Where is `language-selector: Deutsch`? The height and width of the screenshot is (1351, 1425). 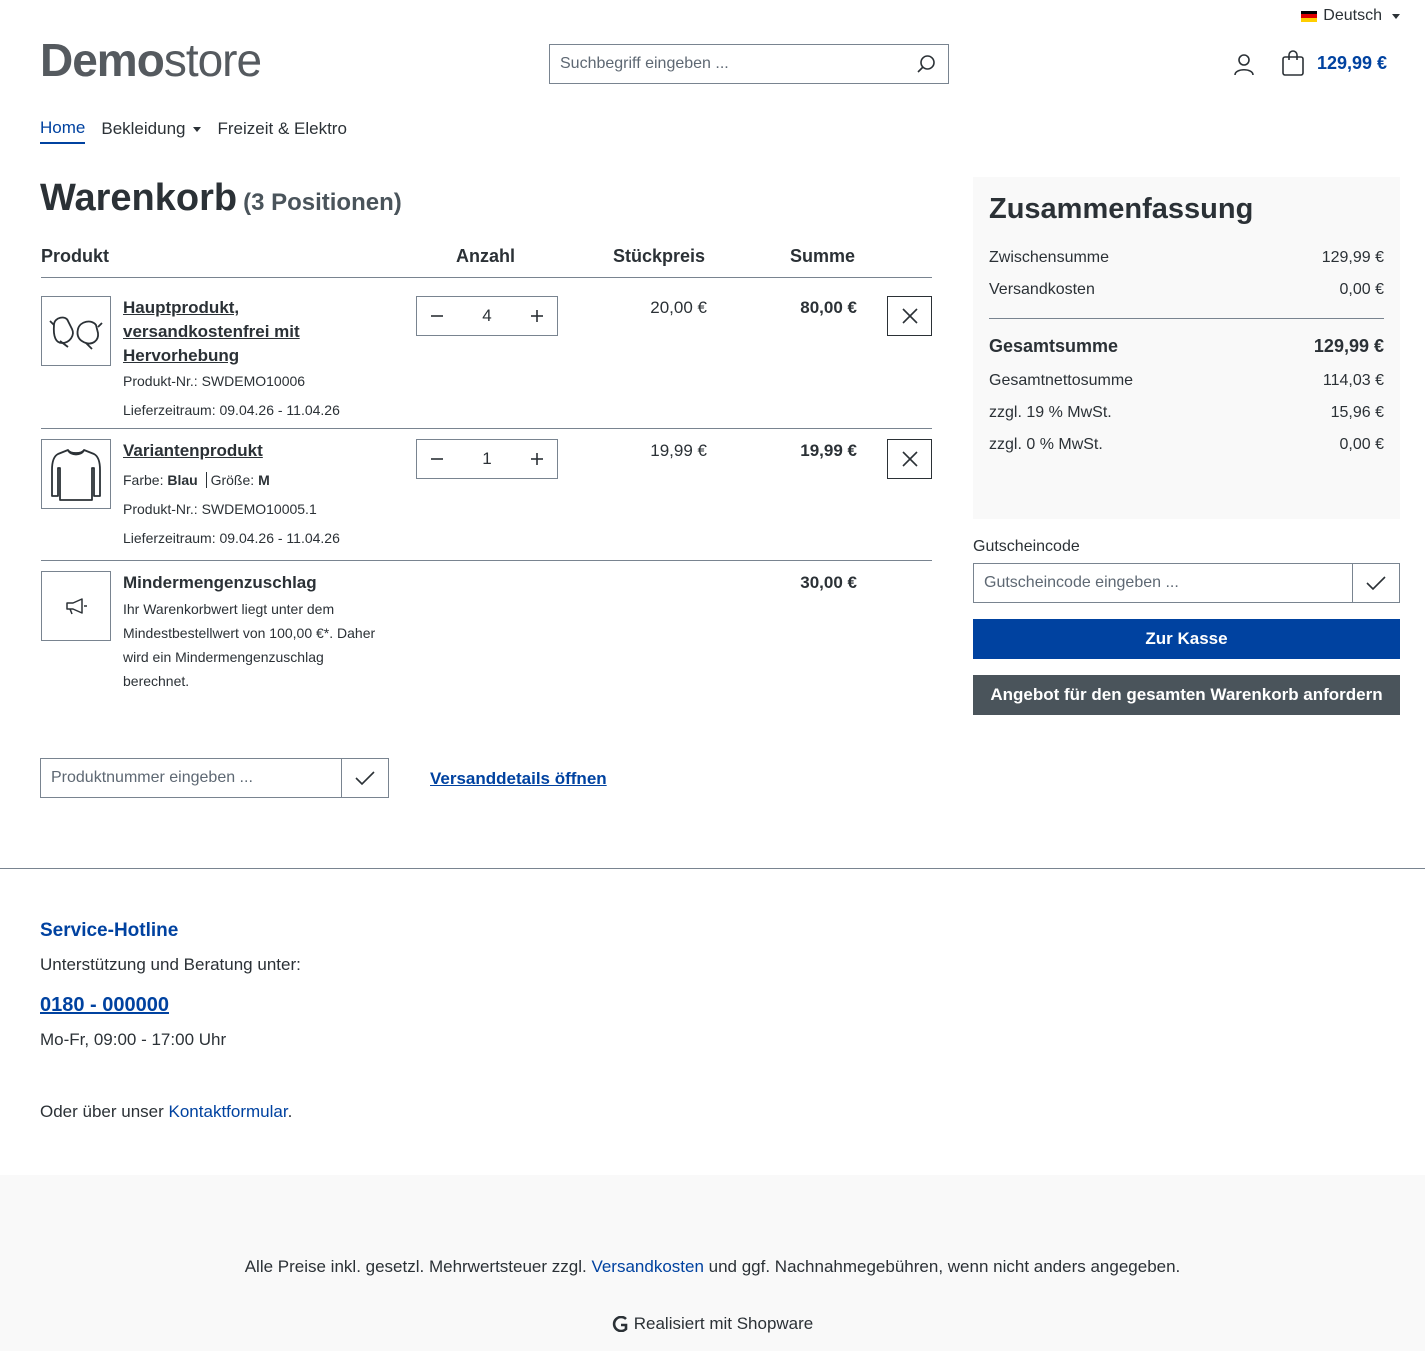 language-selector: Deutsch is located at coordinates (1350, 16).